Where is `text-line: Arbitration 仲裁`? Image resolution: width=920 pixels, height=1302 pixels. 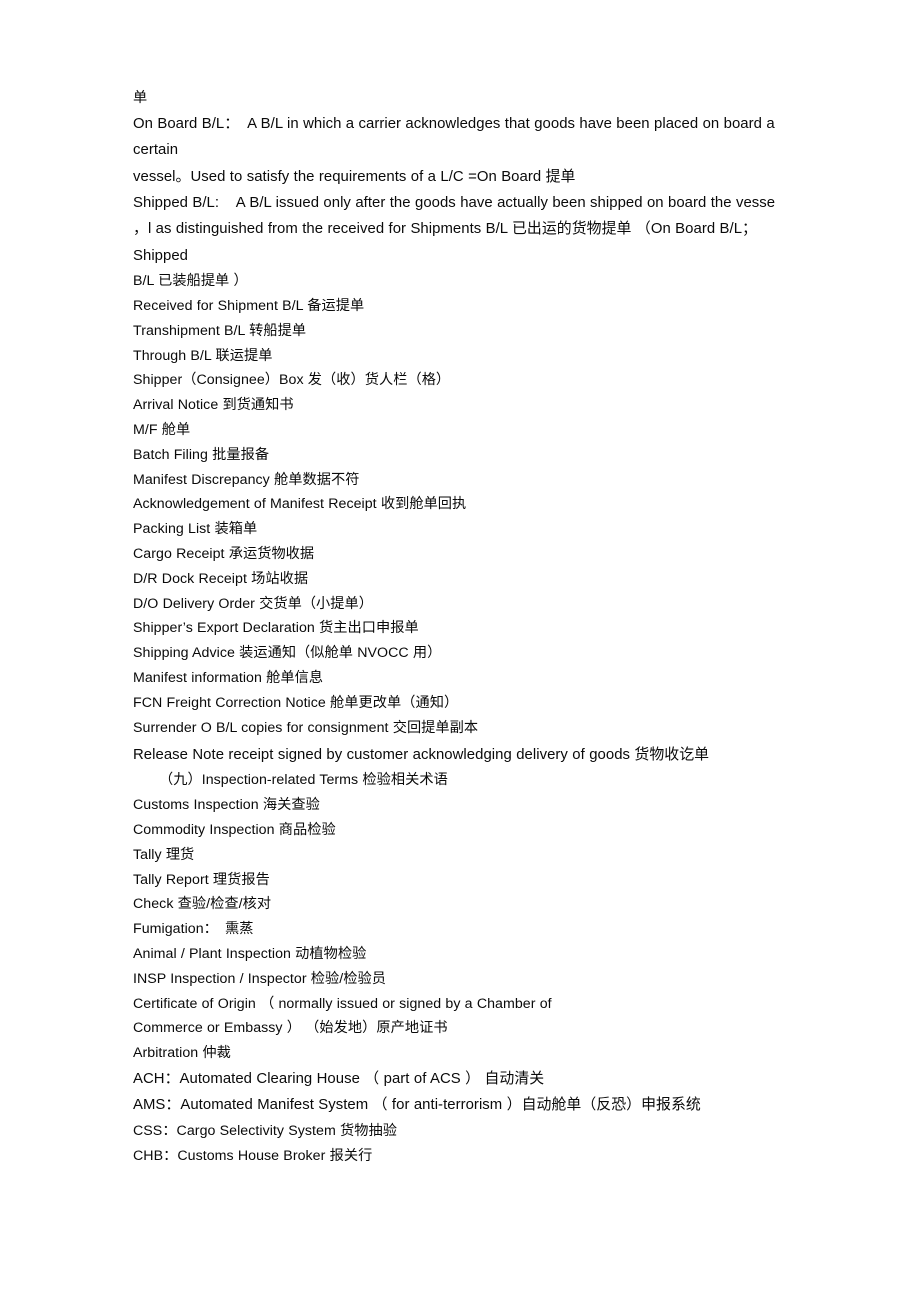 text-line: Arbitration 仲裁 is located at coordinates (182, 1053).